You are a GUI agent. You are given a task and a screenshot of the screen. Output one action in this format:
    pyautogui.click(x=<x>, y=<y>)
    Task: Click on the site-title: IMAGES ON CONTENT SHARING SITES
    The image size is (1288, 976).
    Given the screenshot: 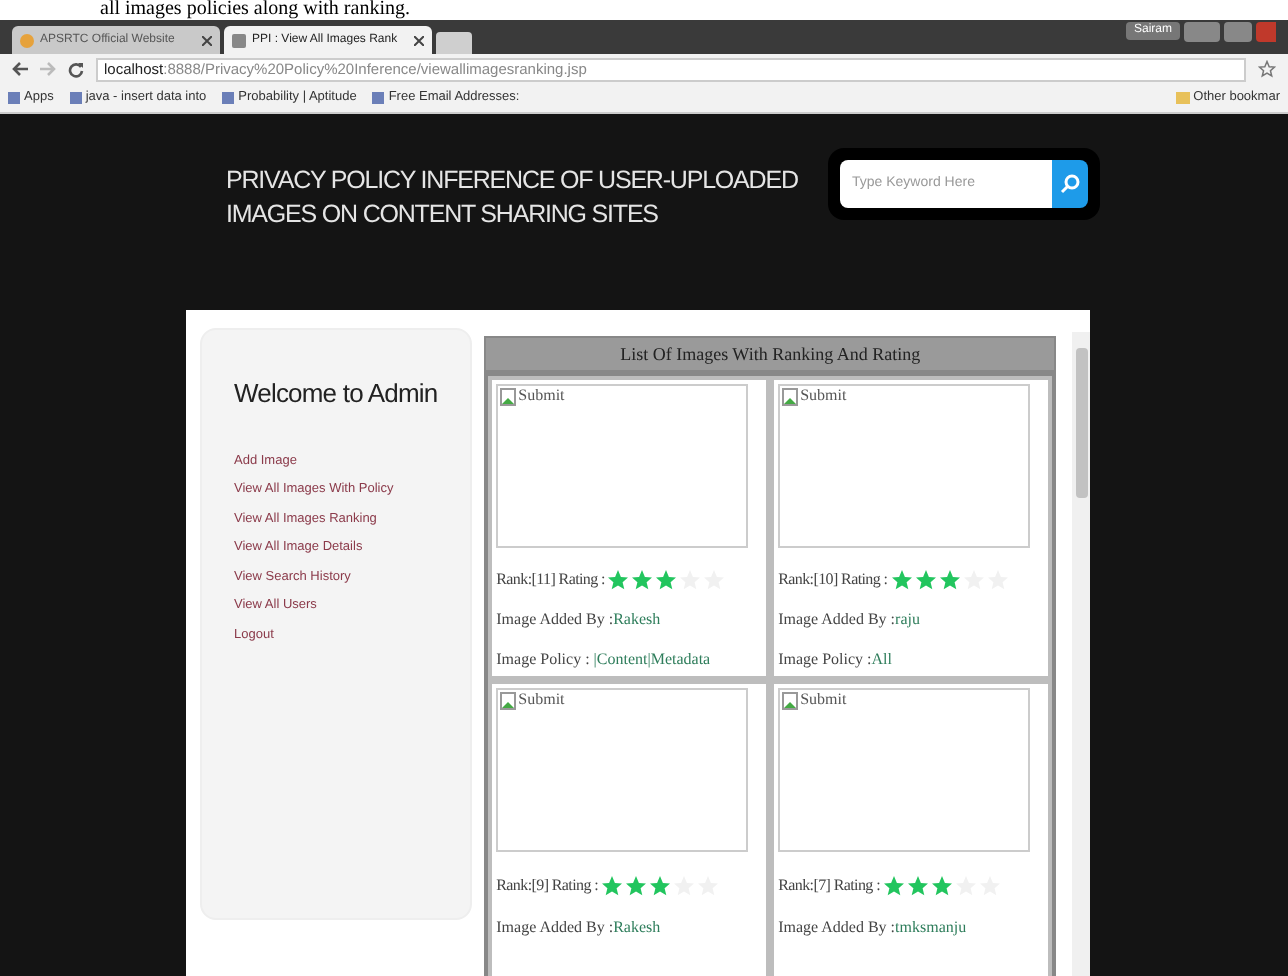 What is the action you would take?
    pyautogui.click(x=443, y=215)
    